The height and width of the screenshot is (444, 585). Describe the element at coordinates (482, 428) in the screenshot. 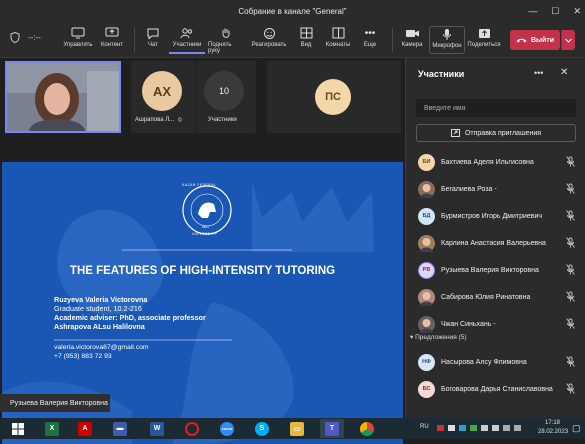

I see `system-tray-icons` at that location.